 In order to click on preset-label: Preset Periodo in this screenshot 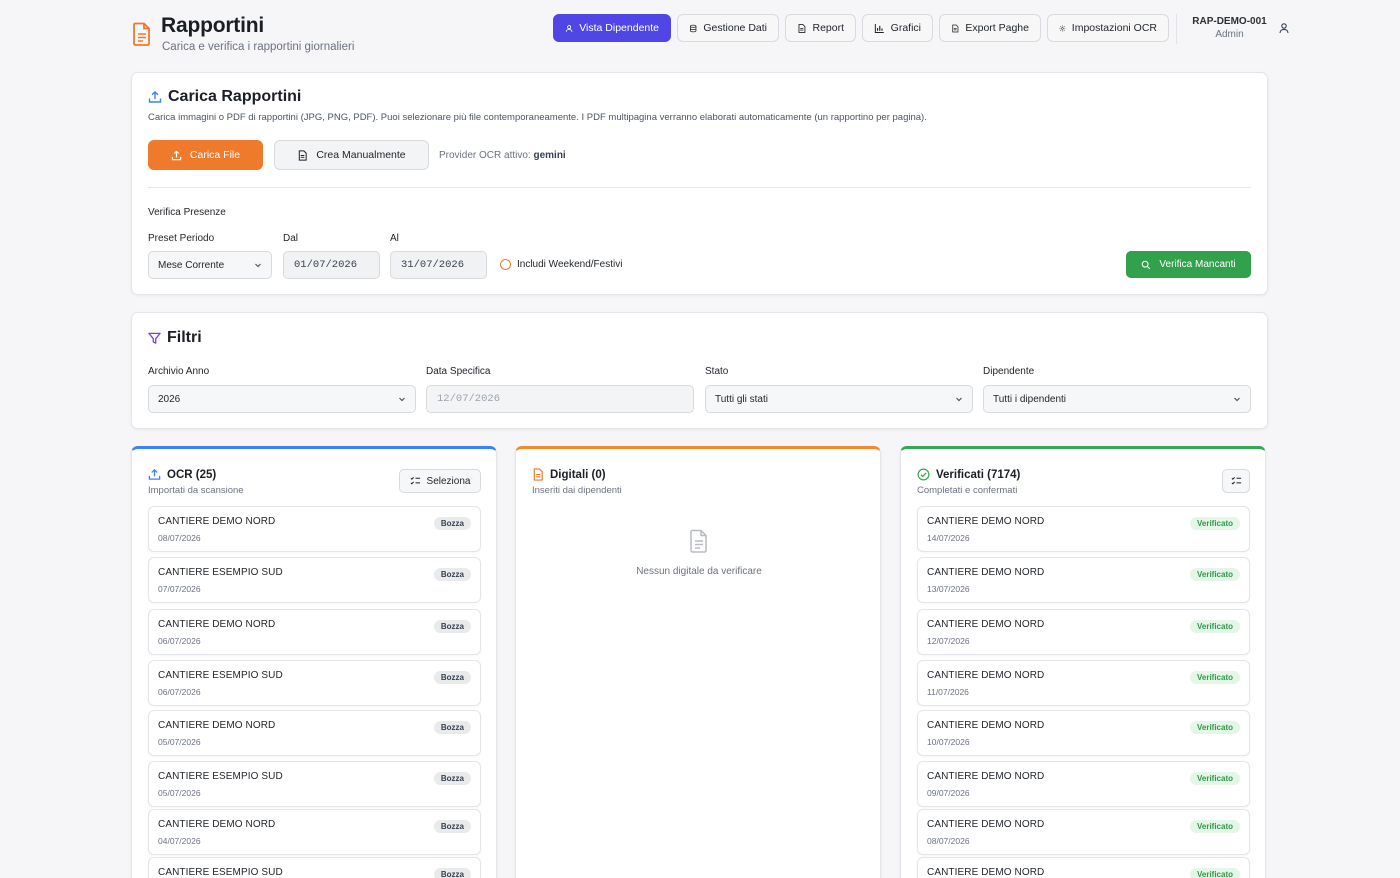, I will do `click(181, 238)`.